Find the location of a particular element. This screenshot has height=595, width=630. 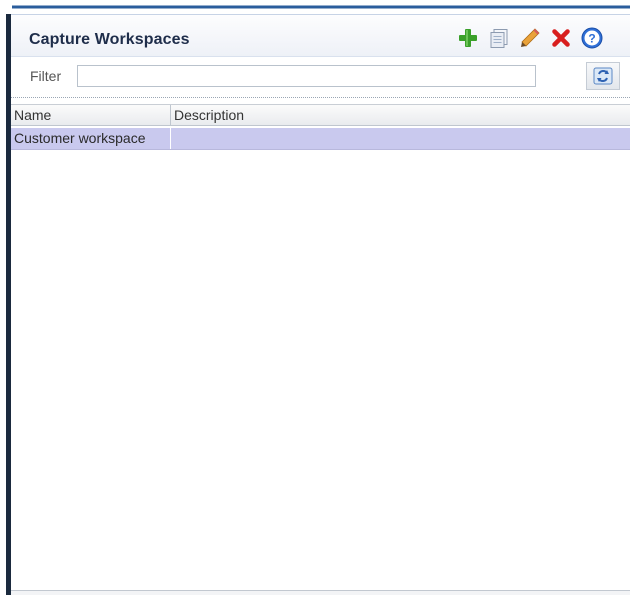

help-icon: ? is located at coordinates (592, 38).